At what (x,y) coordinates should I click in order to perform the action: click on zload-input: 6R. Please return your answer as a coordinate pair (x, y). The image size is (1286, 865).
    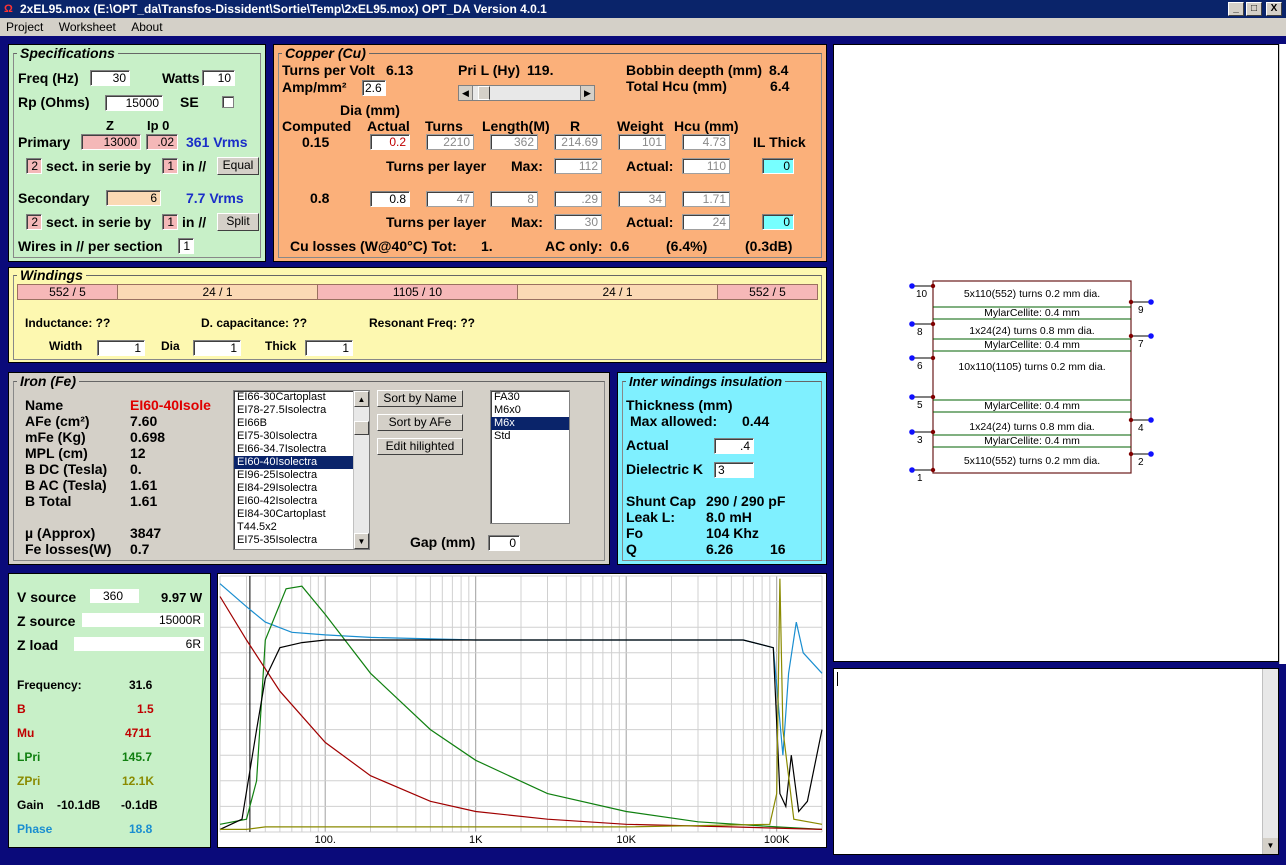
    Looking at the image, I should click on (139, 644).